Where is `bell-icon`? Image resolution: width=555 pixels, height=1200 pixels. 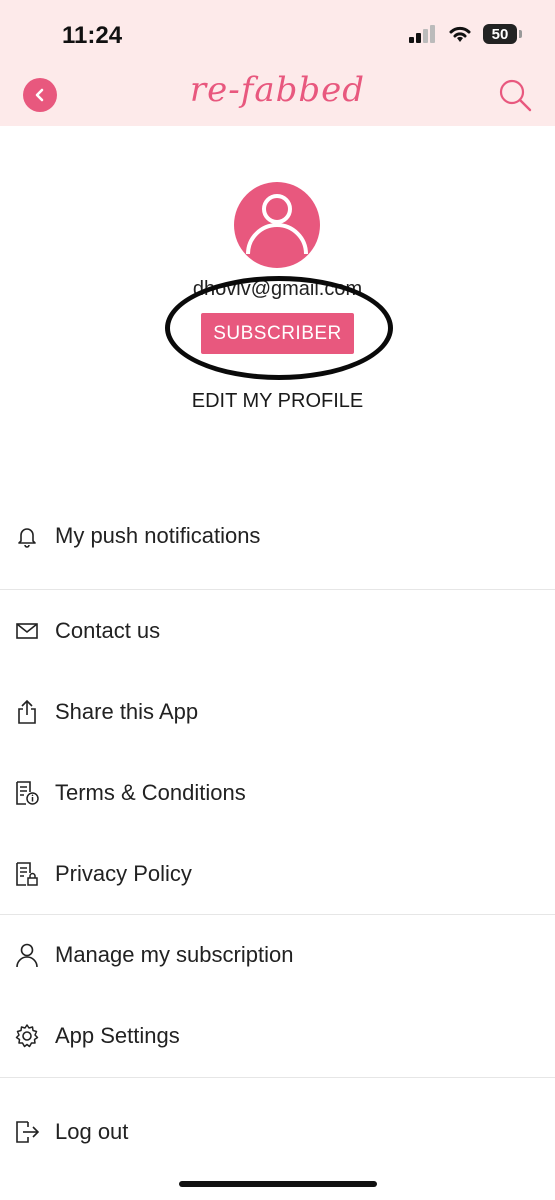
bell-icon is located at coordinates (27, 536).